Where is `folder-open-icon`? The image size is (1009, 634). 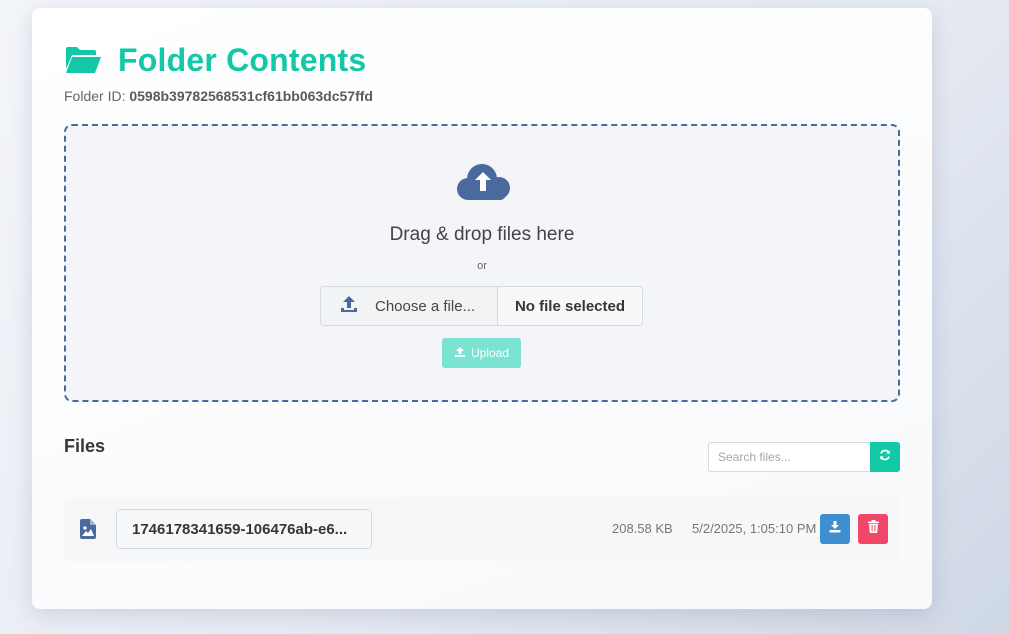
folder-open-icon is located at coordinates (83, 60).